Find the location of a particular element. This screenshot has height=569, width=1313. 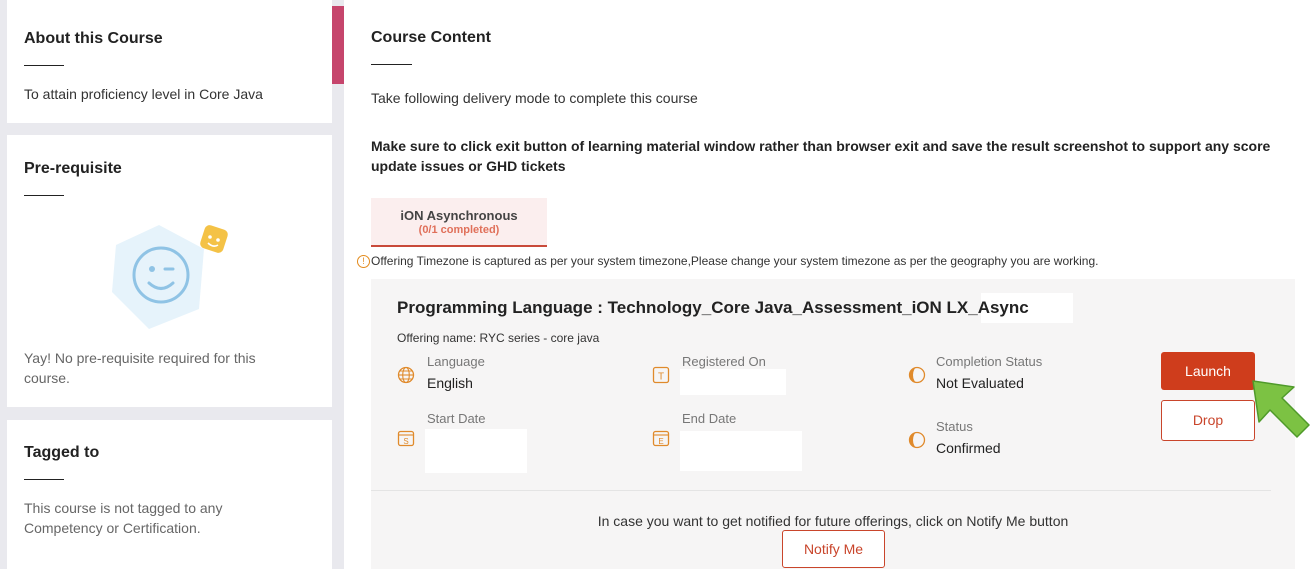

language-label: Language is located at coordinates (456, 361).